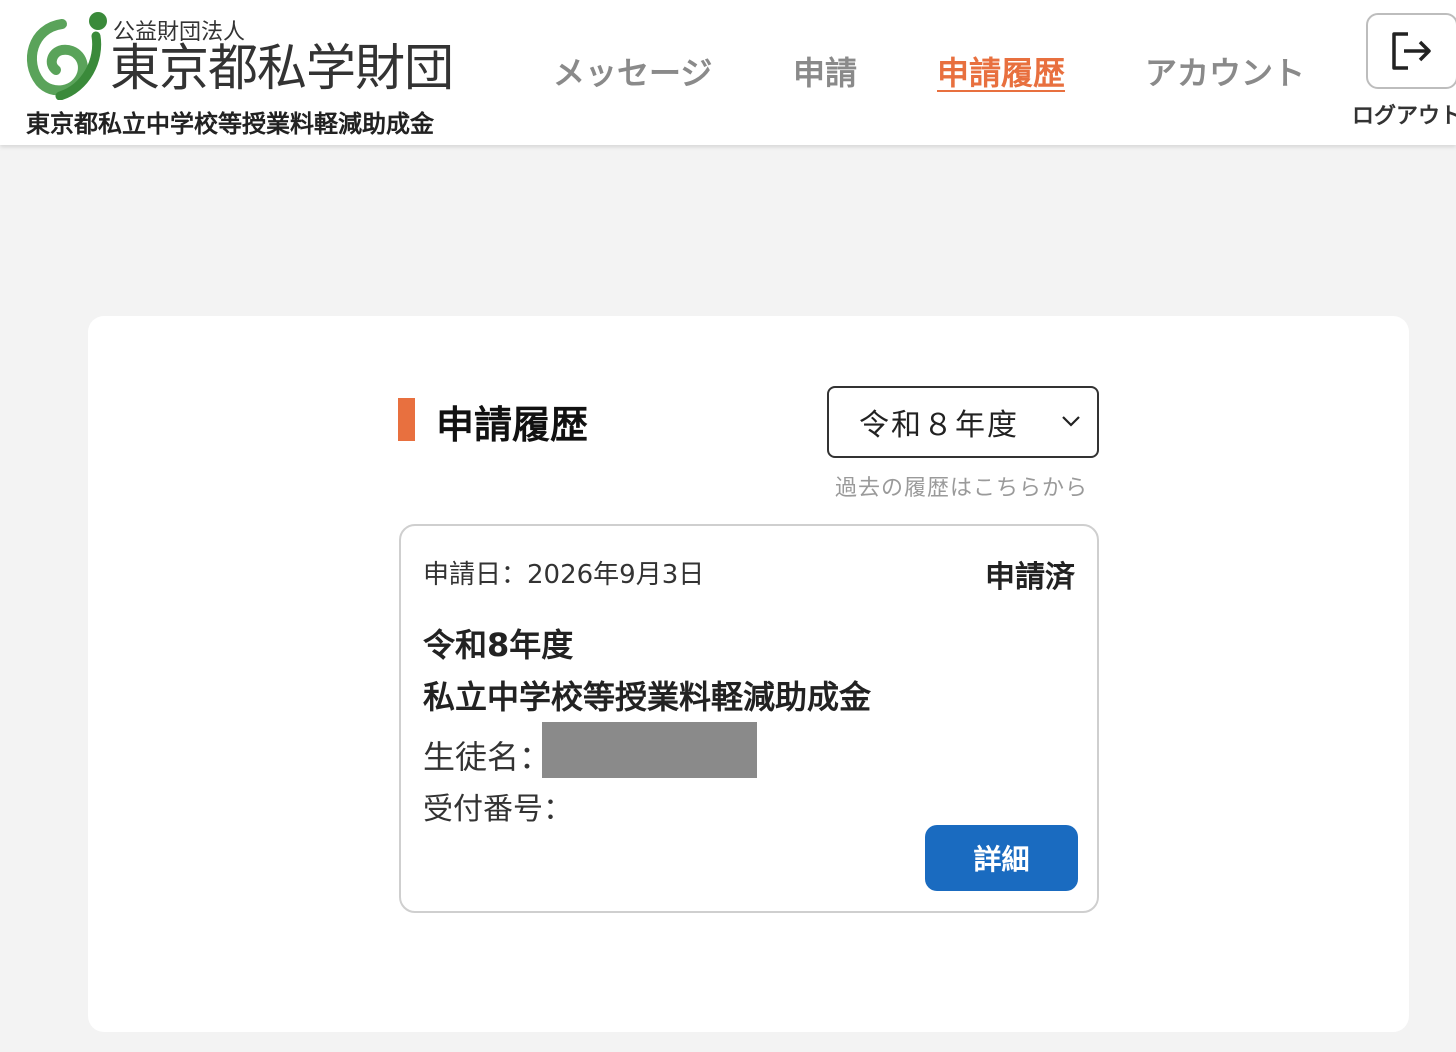 The width and height of the screenshot is (1456, 1052). Describe the element at coordinates (487, 757) in the screenshot. I see `student-name-label: 生徒名：` at that location.